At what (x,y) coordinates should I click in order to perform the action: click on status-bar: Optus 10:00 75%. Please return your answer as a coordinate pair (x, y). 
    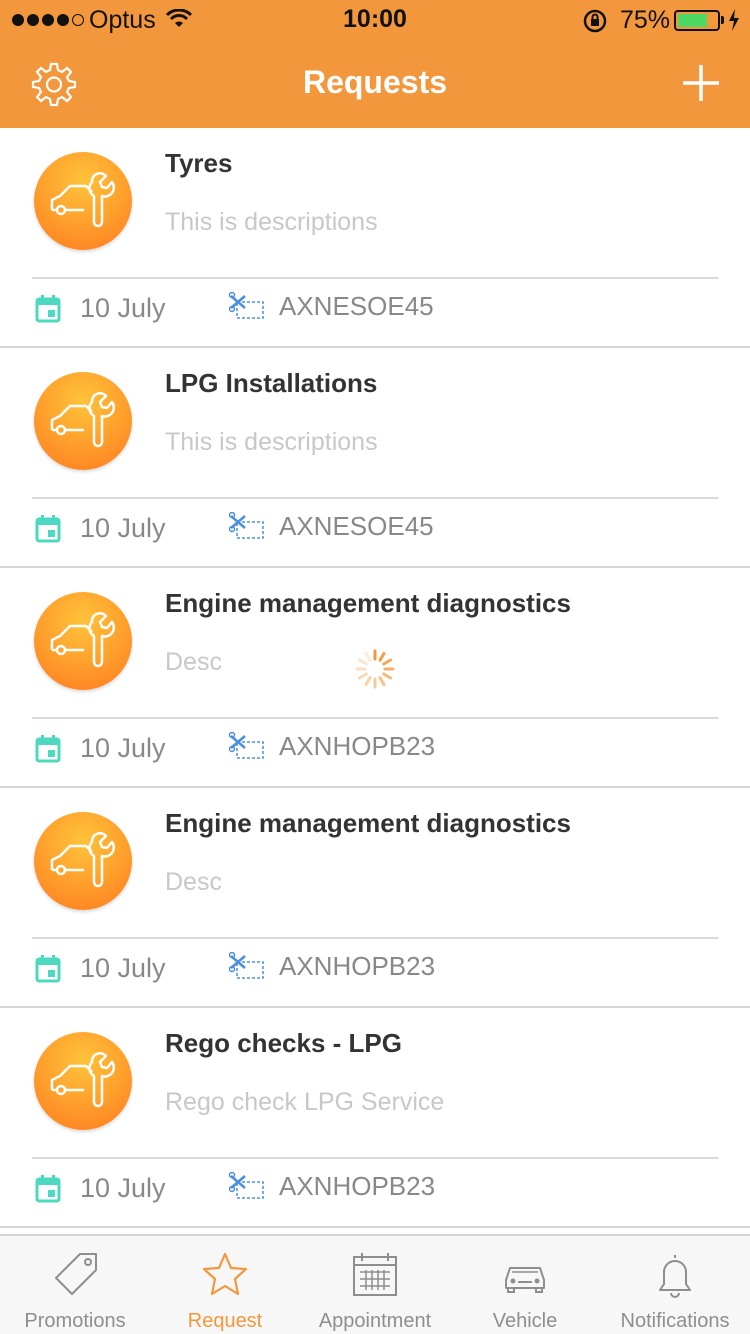
    Looking at the image, I should click on (375, 20).